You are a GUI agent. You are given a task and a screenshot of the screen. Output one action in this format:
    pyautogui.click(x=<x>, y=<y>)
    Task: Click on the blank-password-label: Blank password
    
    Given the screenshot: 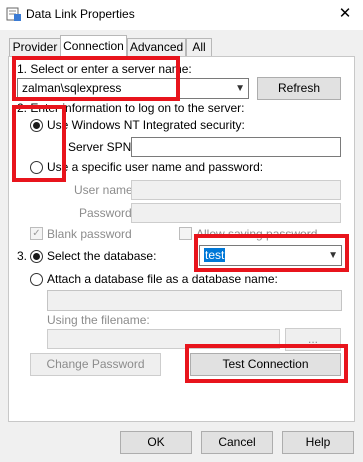 What is the action you would take?
    pyautogui.click(x=89, y=234)
    